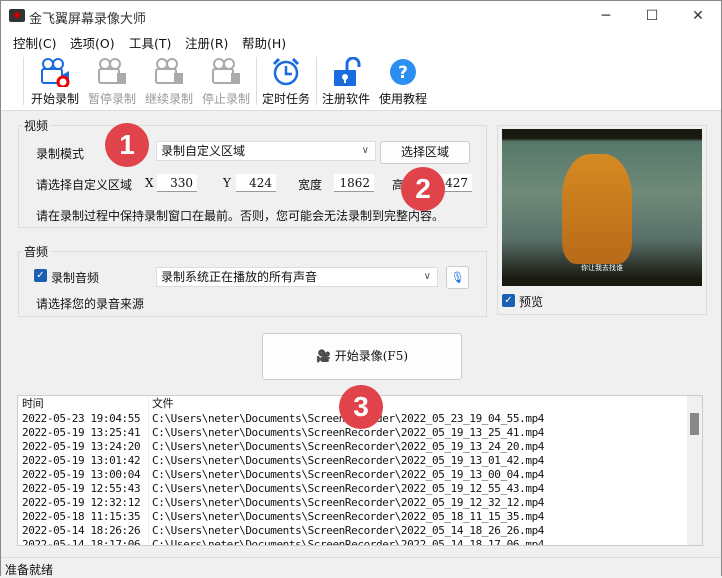 This screenshot has width=722, height=578. Describe the element at coordinates (226, 71) in the screenshot. I see `camera-stop-icon` at that location.